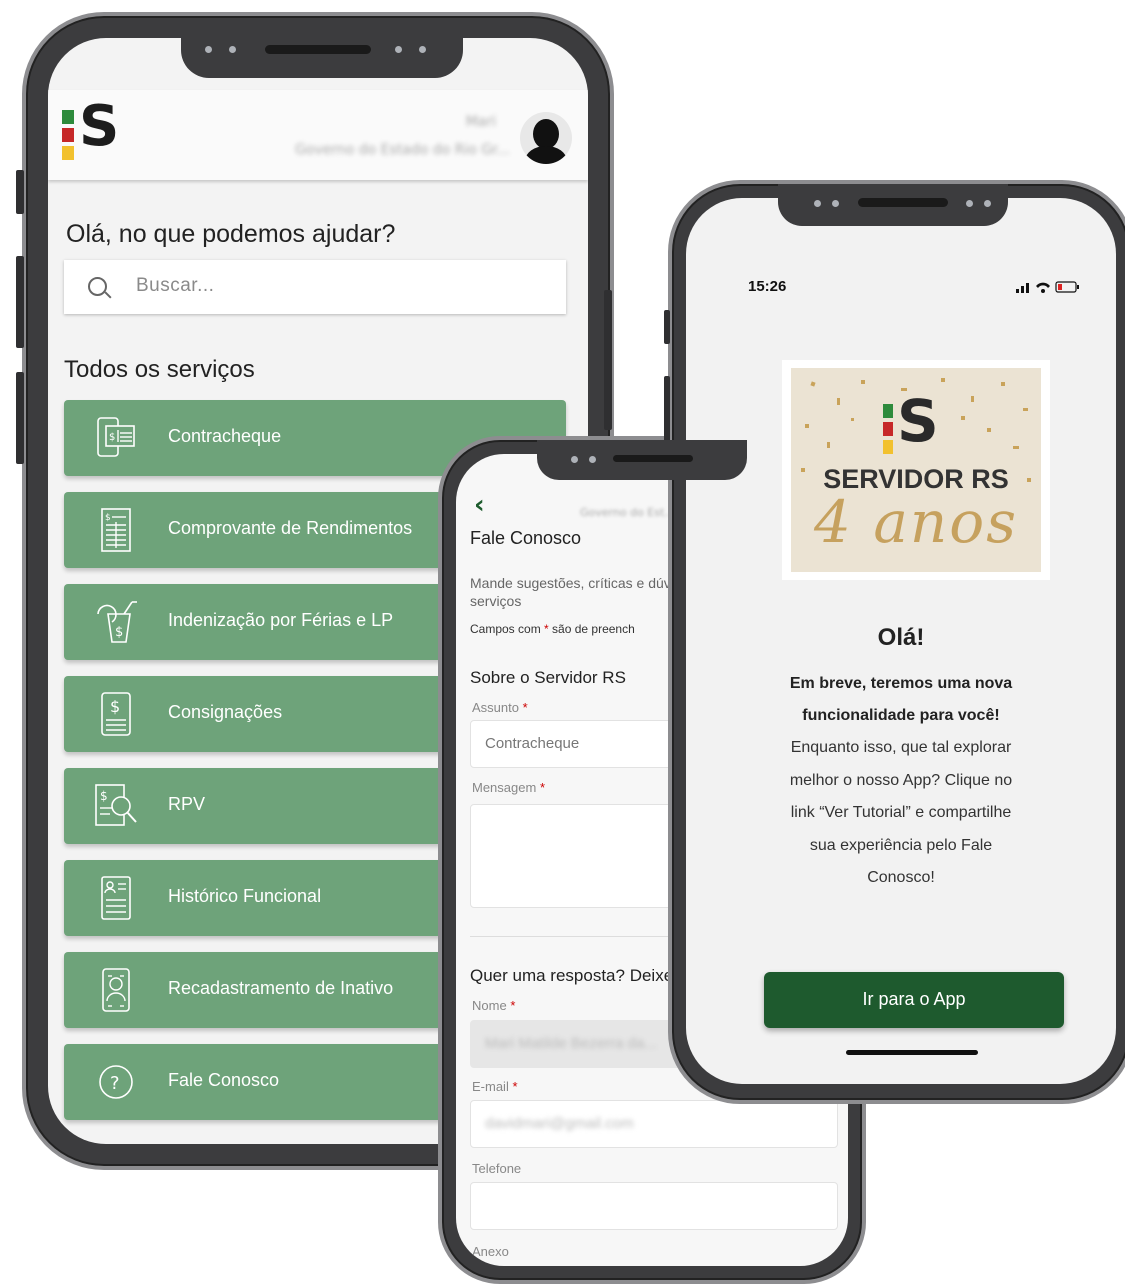  Describe the element at coordinates (912, 1052) in the screenshot. I see `home-indicator` at that location.